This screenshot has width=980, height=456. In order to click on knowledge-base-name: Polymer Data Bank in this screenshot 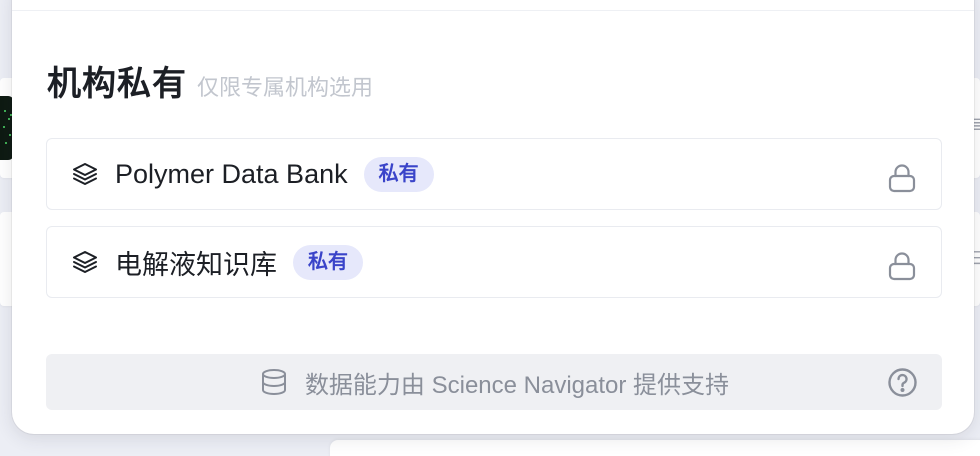, I will do `click(231, 173)`.